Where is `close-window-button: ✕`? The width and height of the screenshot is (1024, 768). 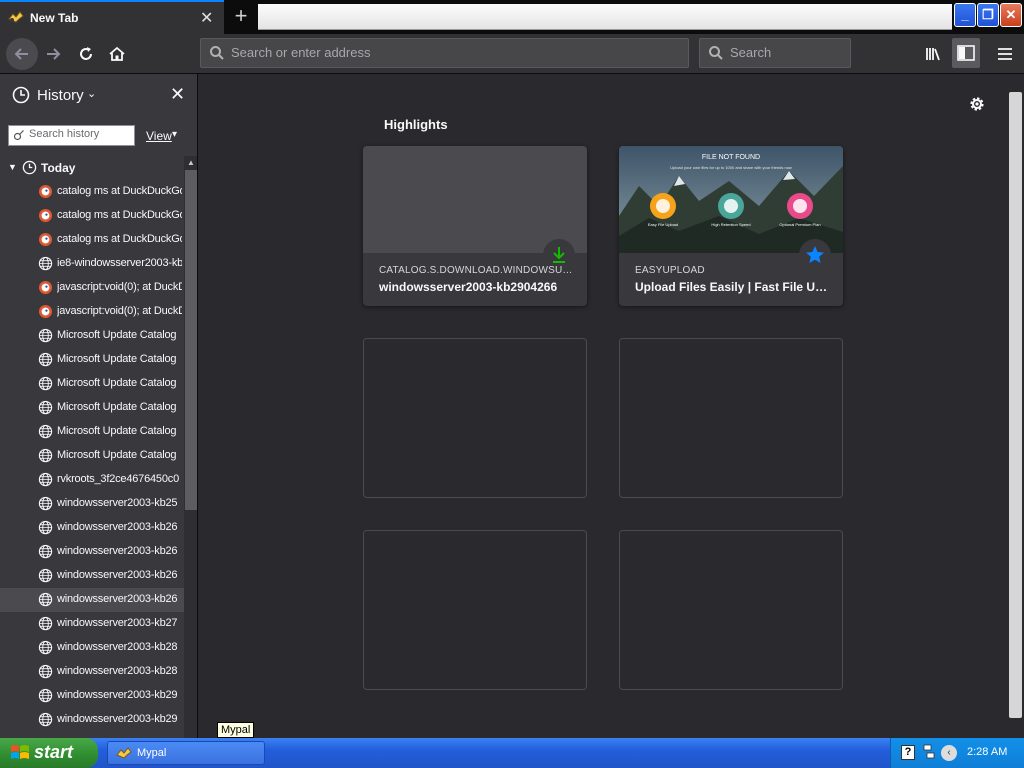
close-window-button: ✕ is located at coordinates (1011, 15).